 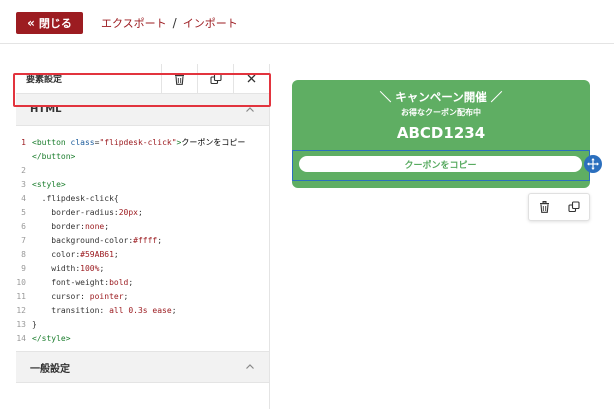 I want to click on code-line: 6 border:none;, so click(x=142, y=227).